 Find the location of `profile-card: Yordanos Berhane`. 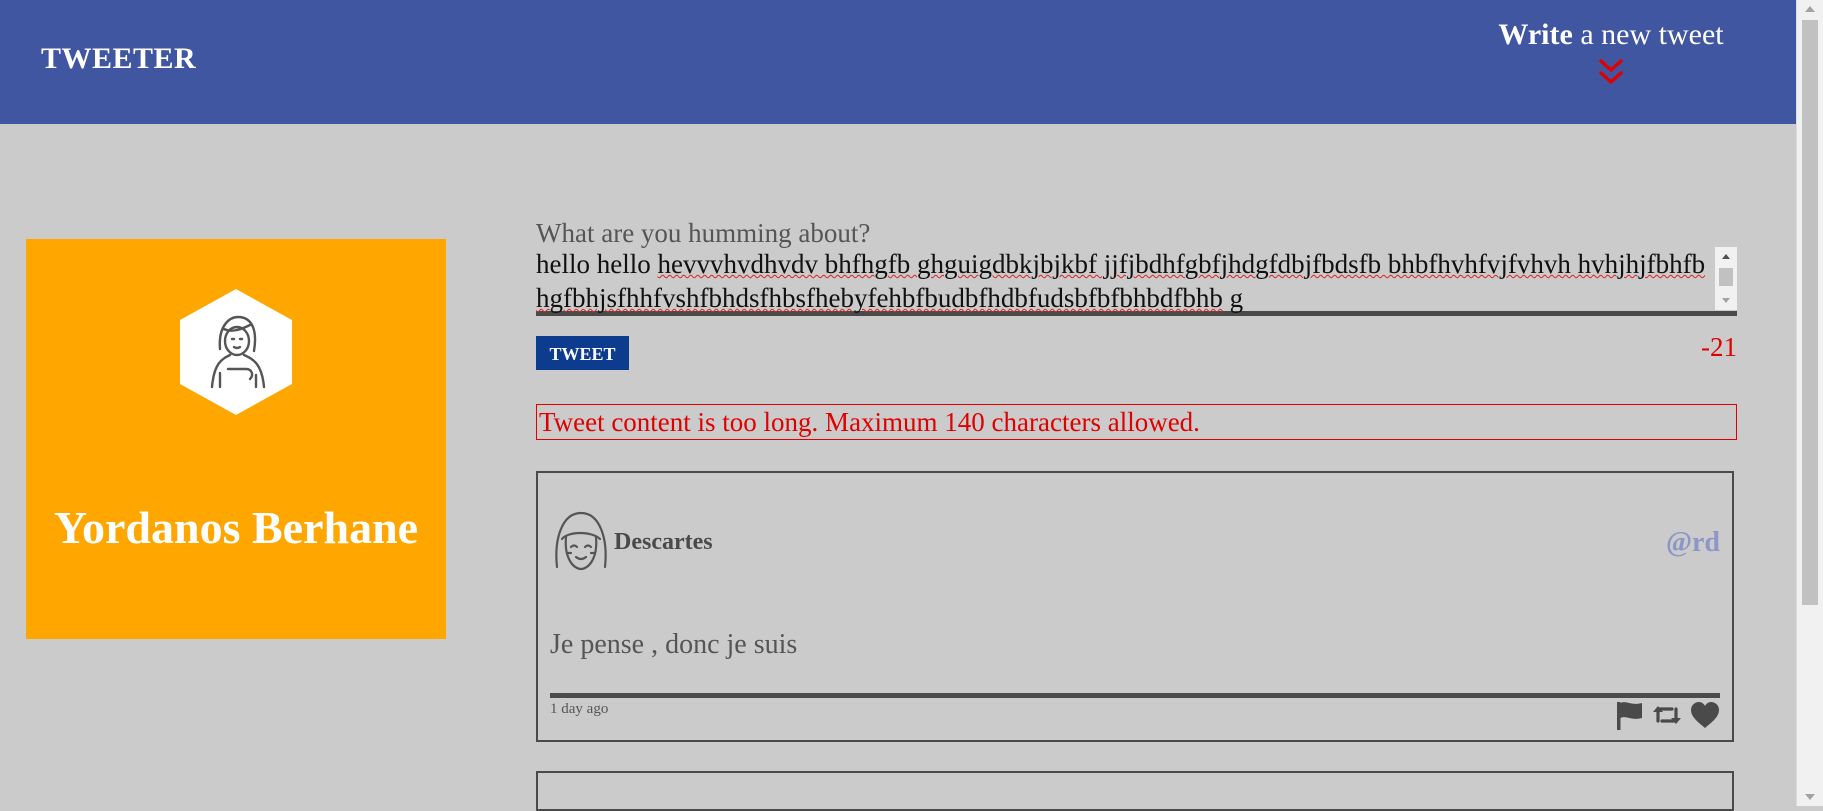

profile-card: Yordanos Berhane is located at coordinates (236, 439).